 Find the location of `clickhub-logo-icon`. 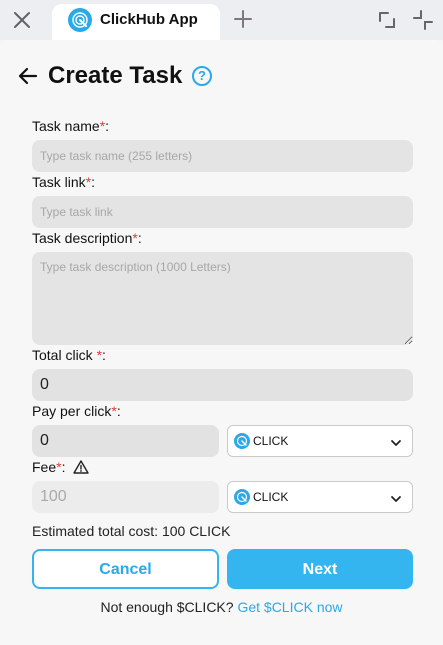

clickhub-logo-icon is located at coordinates (80, 20).